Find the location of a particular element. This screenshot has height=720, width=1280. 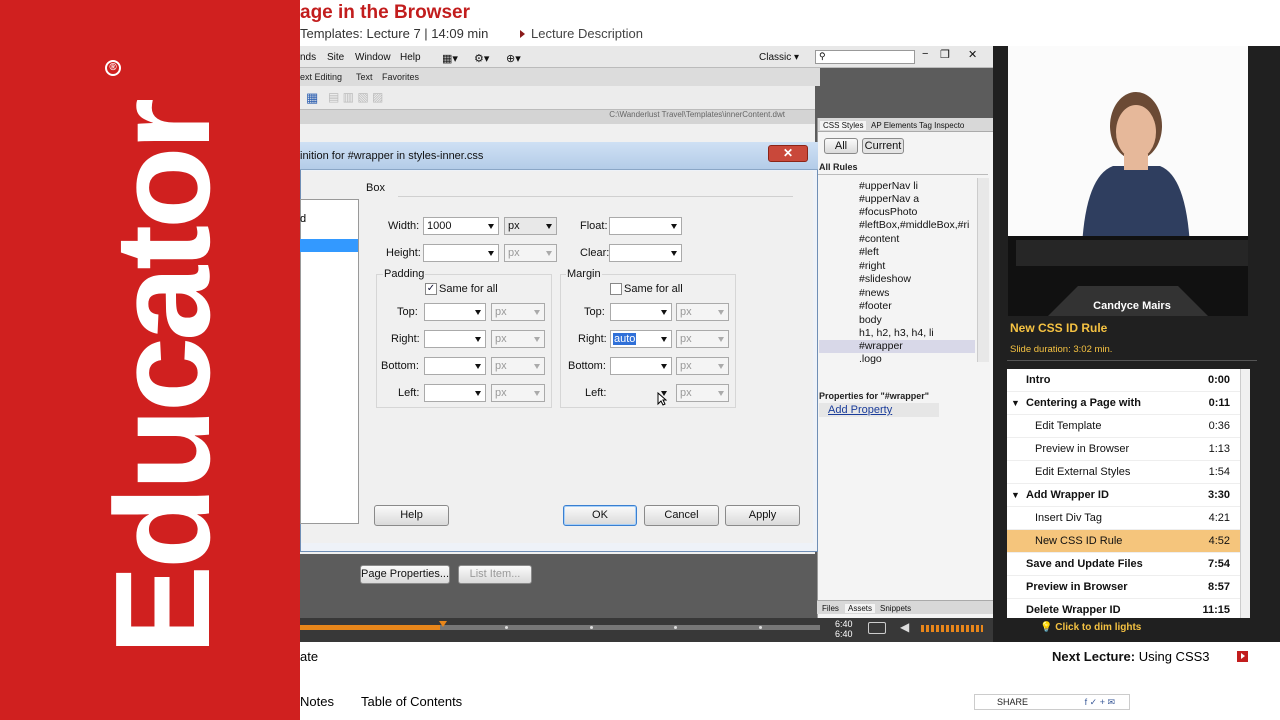

margin-top-unit: px is located at coordinates (702, 312).